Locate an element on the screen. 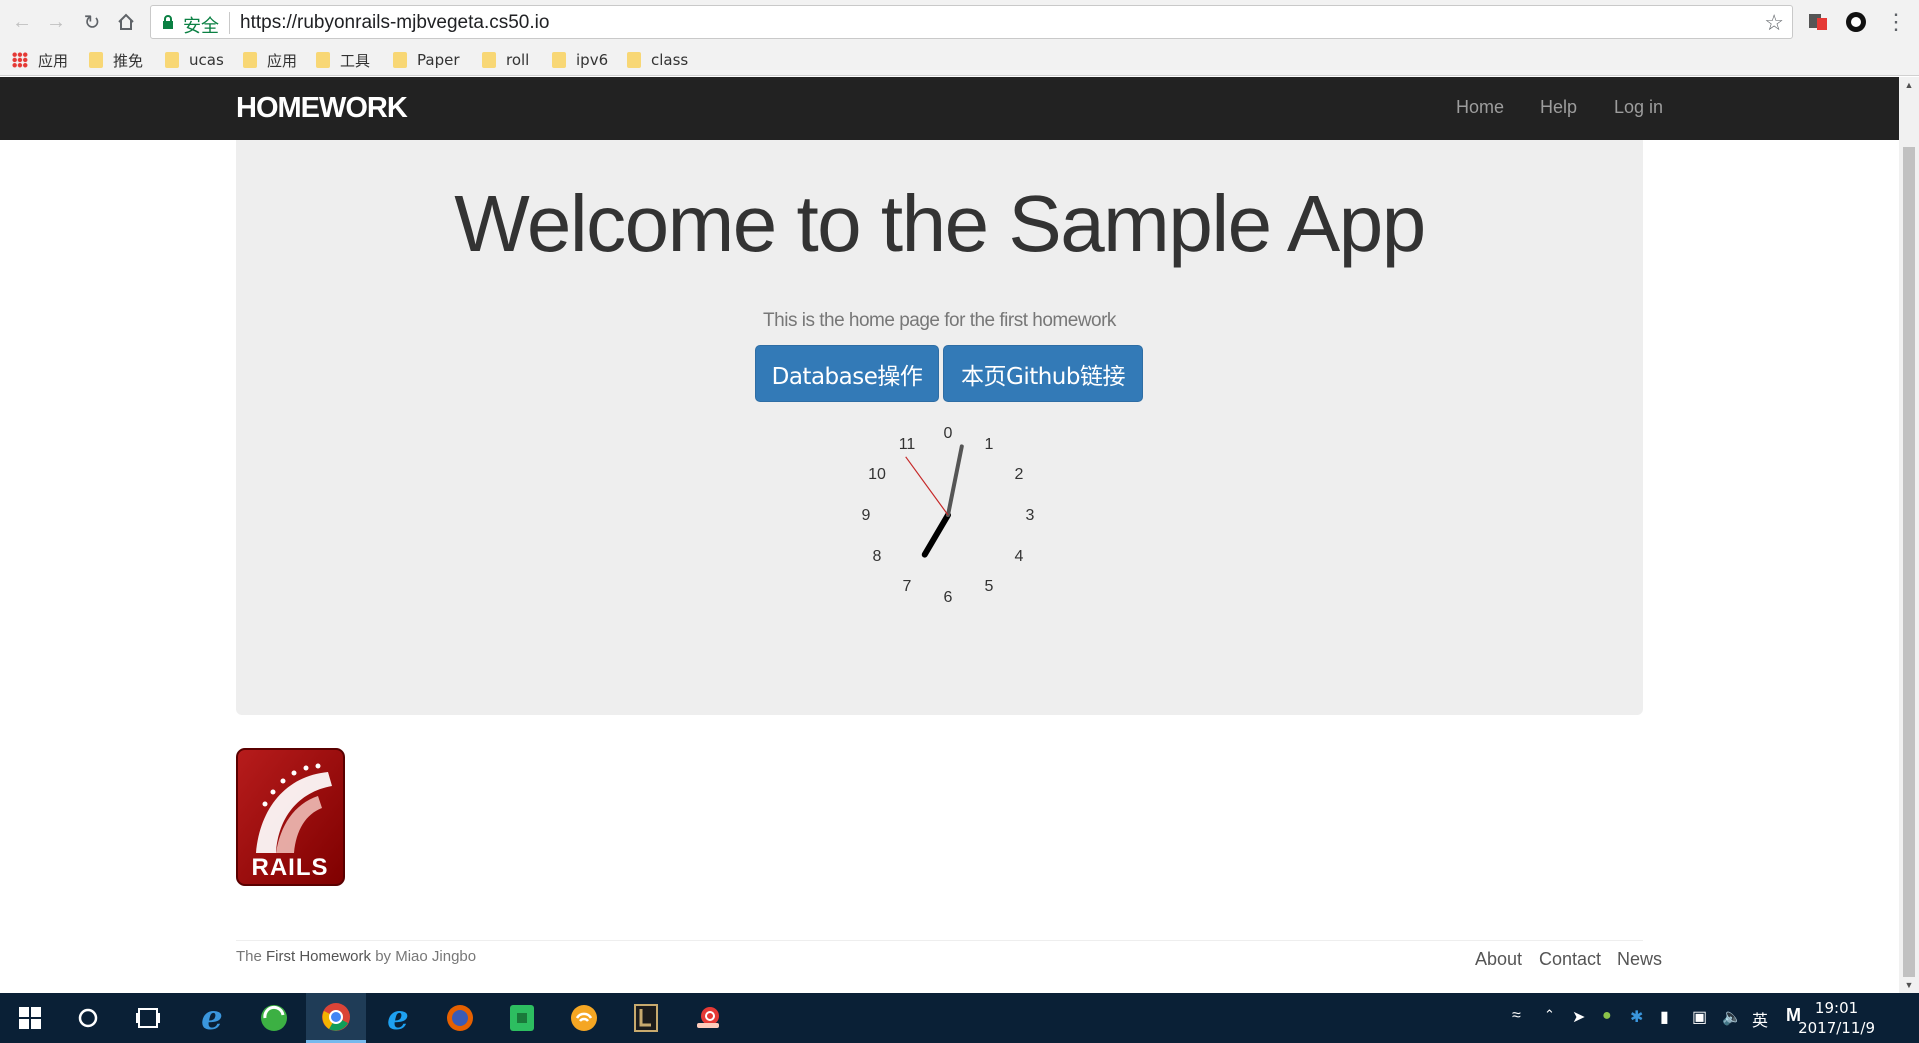  clock-number: 11 is located at coordinates (907, 444).